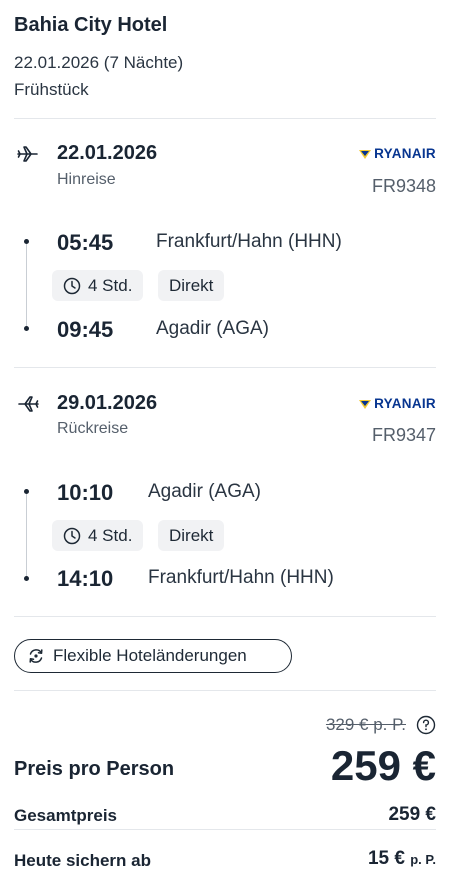 This screenshot has height=889, width=450. Describe the element at coordinates (65, 815) in the screenshot. I see `total-price-label: Gesamtpreis` at that location.